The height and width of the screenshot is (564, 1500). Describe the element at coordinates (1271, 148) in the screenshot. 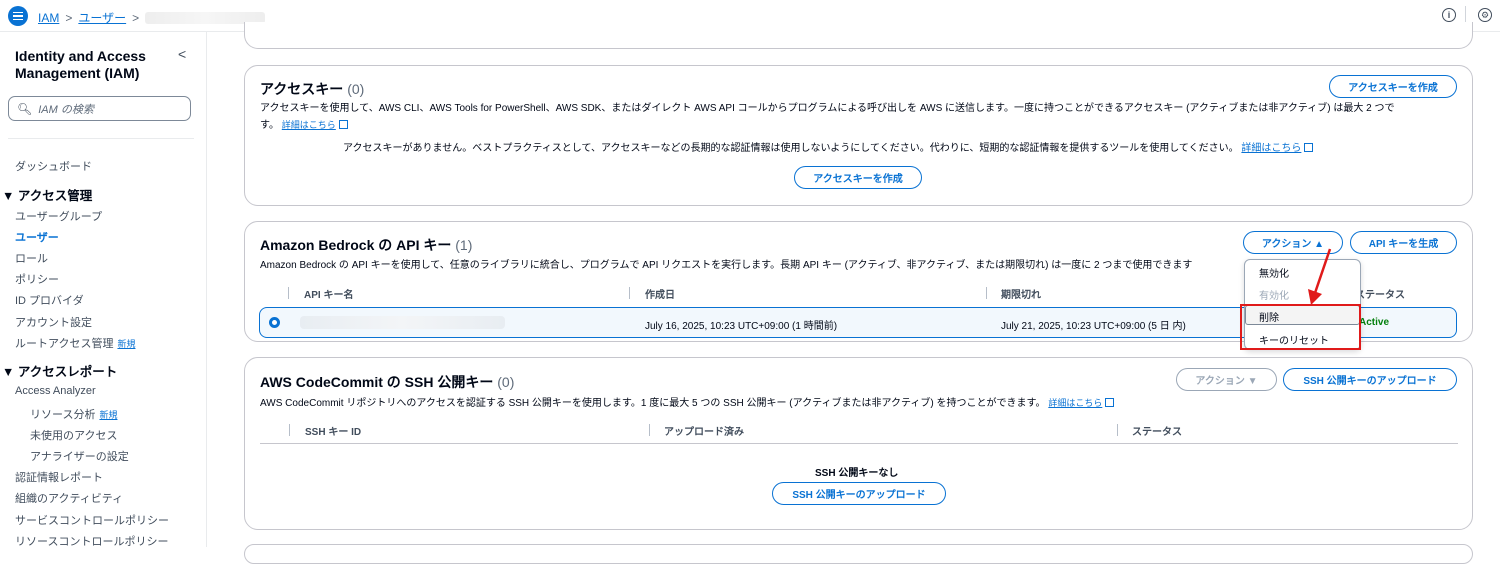

I see `empty-learn-more-link: 詳細はこちら` at that location.